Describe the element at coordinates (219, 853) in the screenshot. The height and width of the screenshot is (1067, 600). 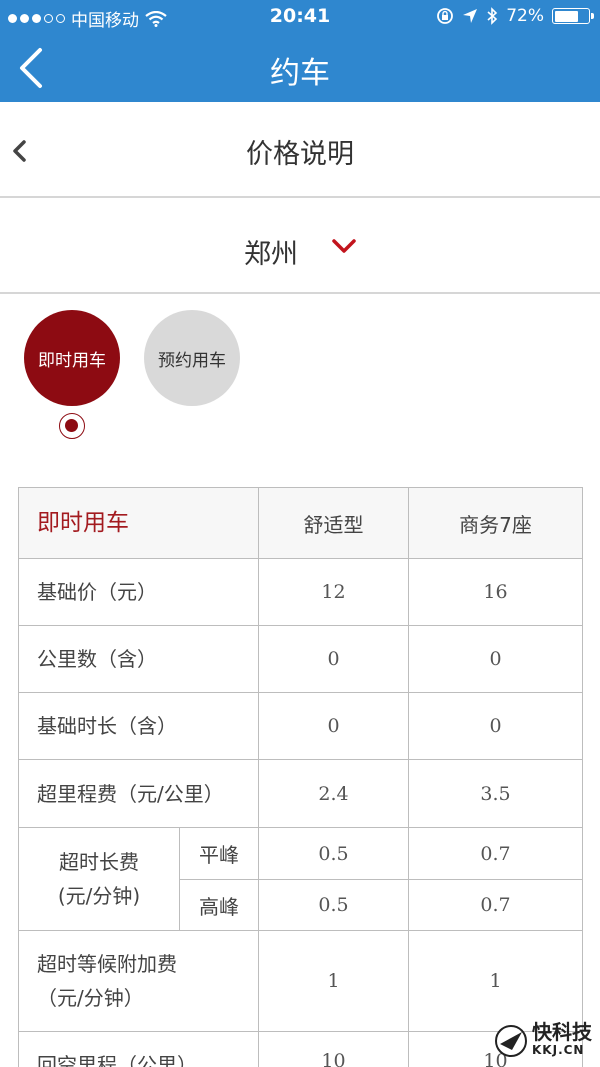
I see `row-label-off-peak: 平峰` at that location.